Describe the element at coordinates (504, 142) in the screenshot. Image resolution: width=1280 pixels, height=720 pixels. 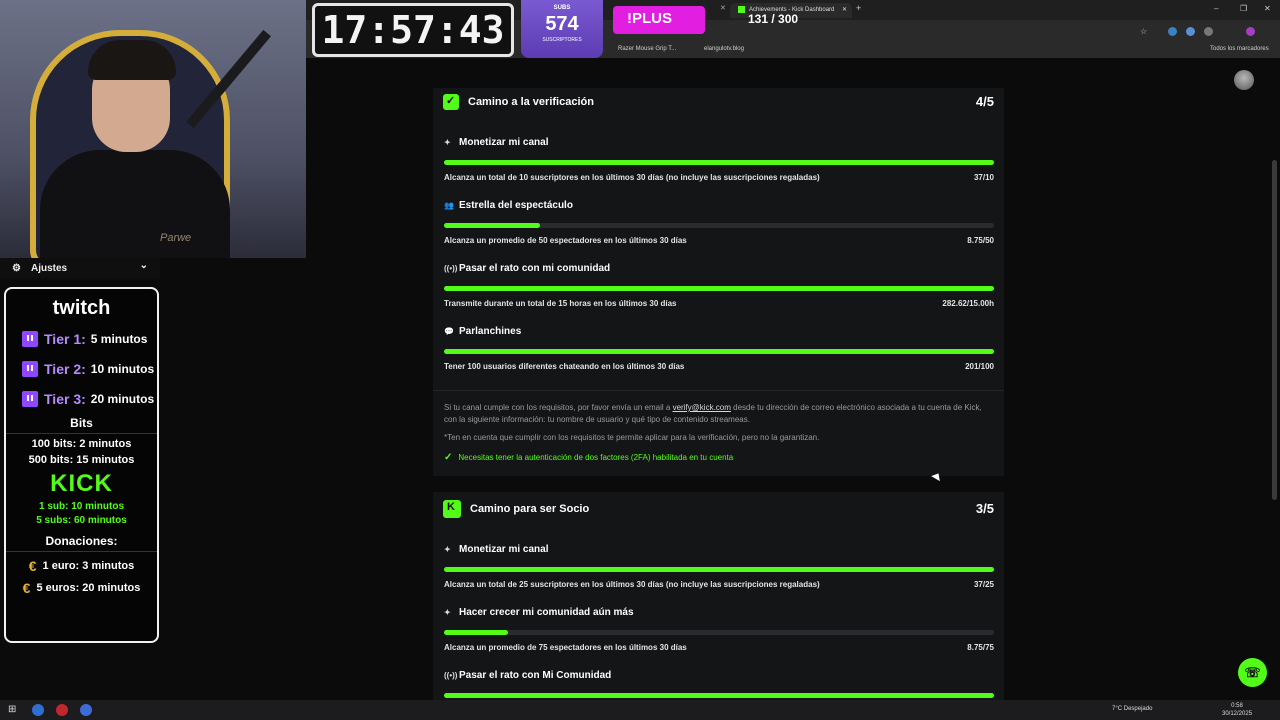
I see `achievement-title: Monetizar mi canal` at that location.